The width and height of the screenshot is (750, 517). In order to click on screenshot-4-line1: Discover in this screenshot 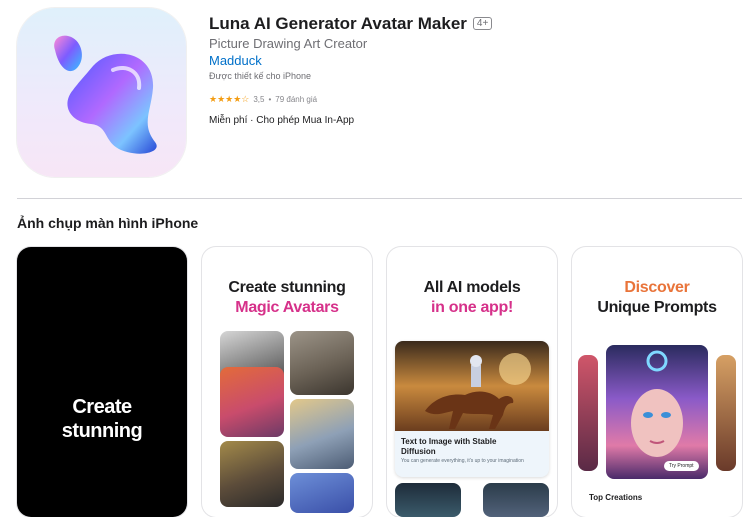, I will do `click(657, 287)`.